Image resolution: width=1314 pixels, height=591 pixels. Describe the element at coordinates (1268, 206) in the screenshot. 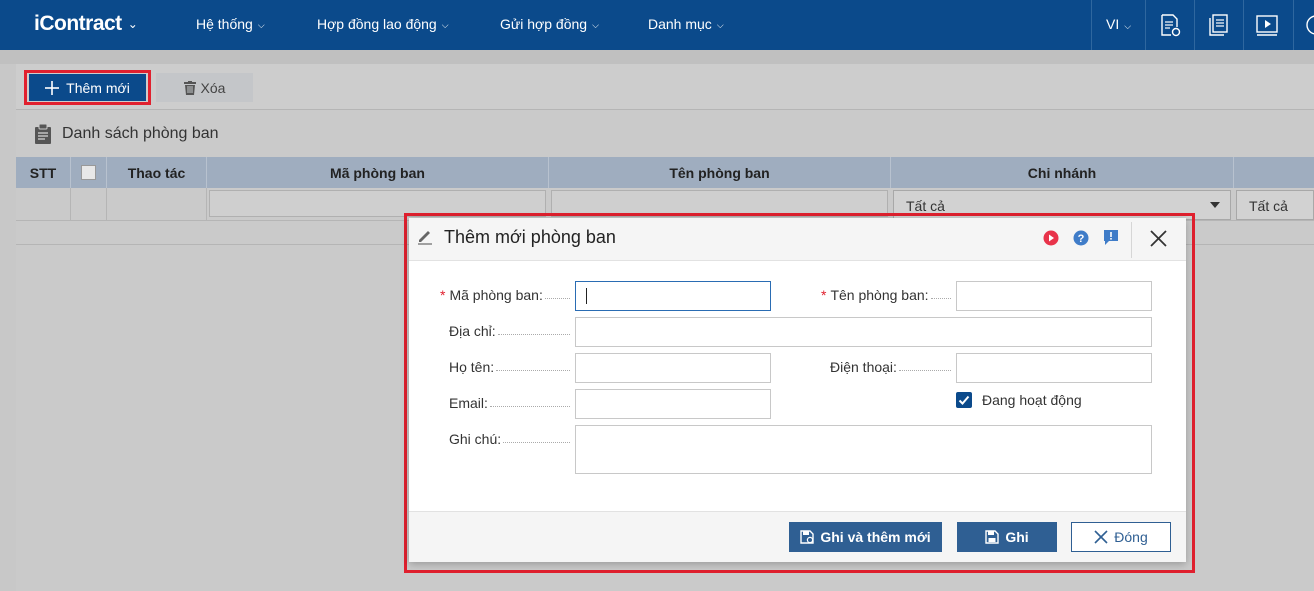

I see `extra-filter-value: Tất cả` at that location.